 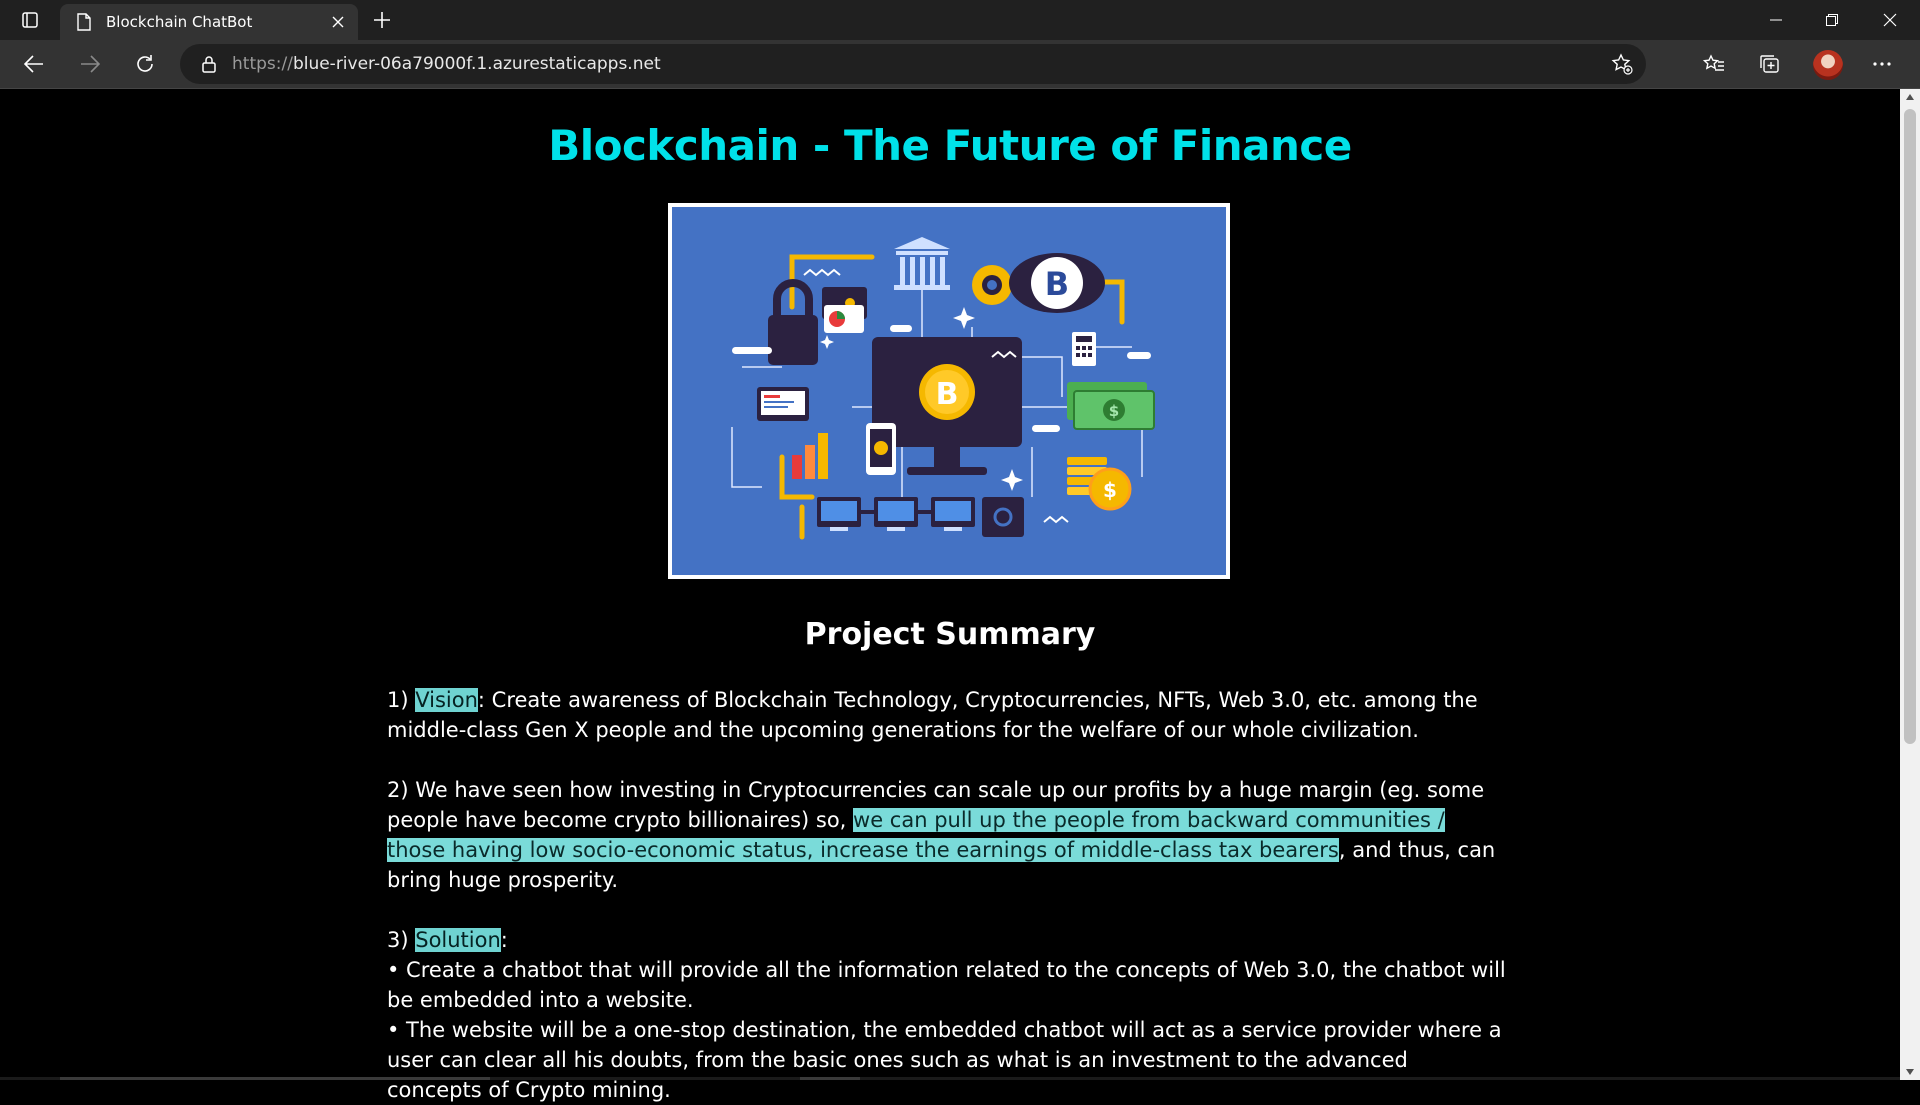 I want to click on p1-number: 1), so click(x=401, y=700).